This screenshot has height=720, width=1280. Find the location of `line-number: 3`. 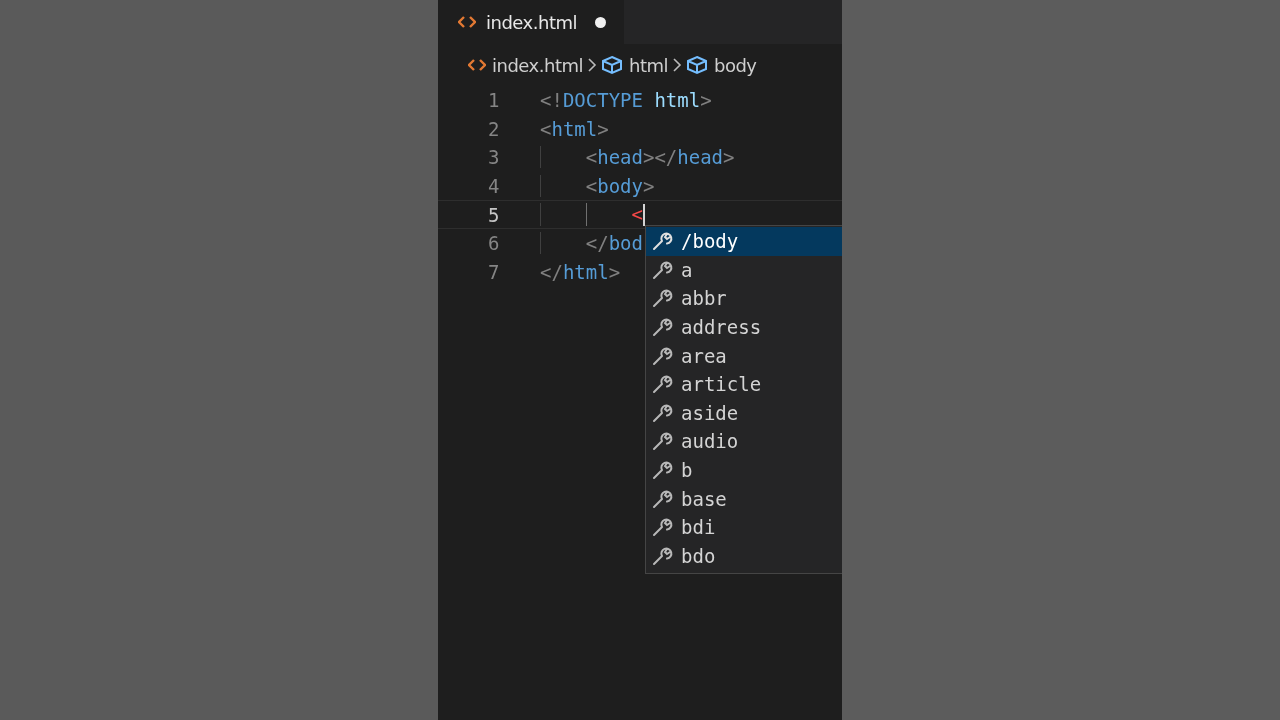

line-number: 3 is located at coordinates (494, 157).